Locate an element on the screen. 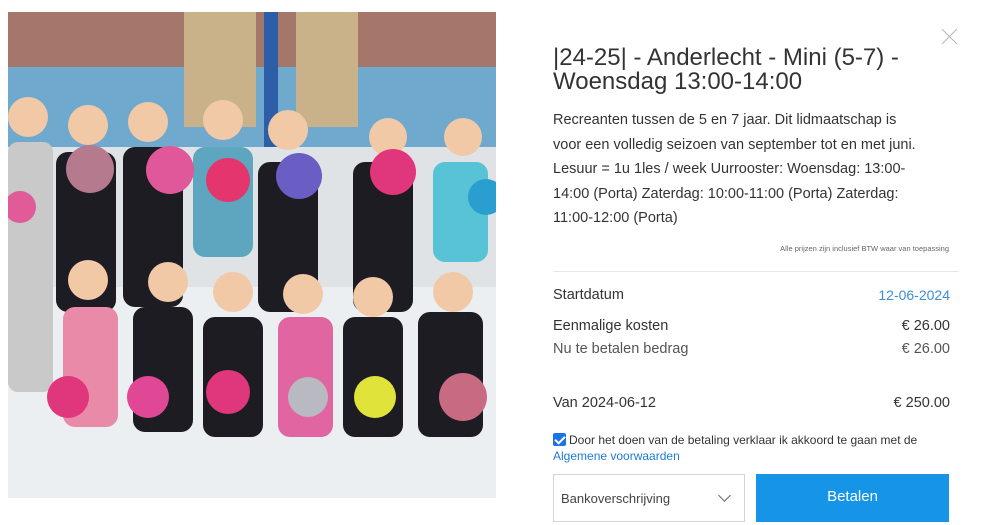 The image size is (995, 525). recurring-price-label: Van 2024-06-12 is located at coordinates (604, 403).